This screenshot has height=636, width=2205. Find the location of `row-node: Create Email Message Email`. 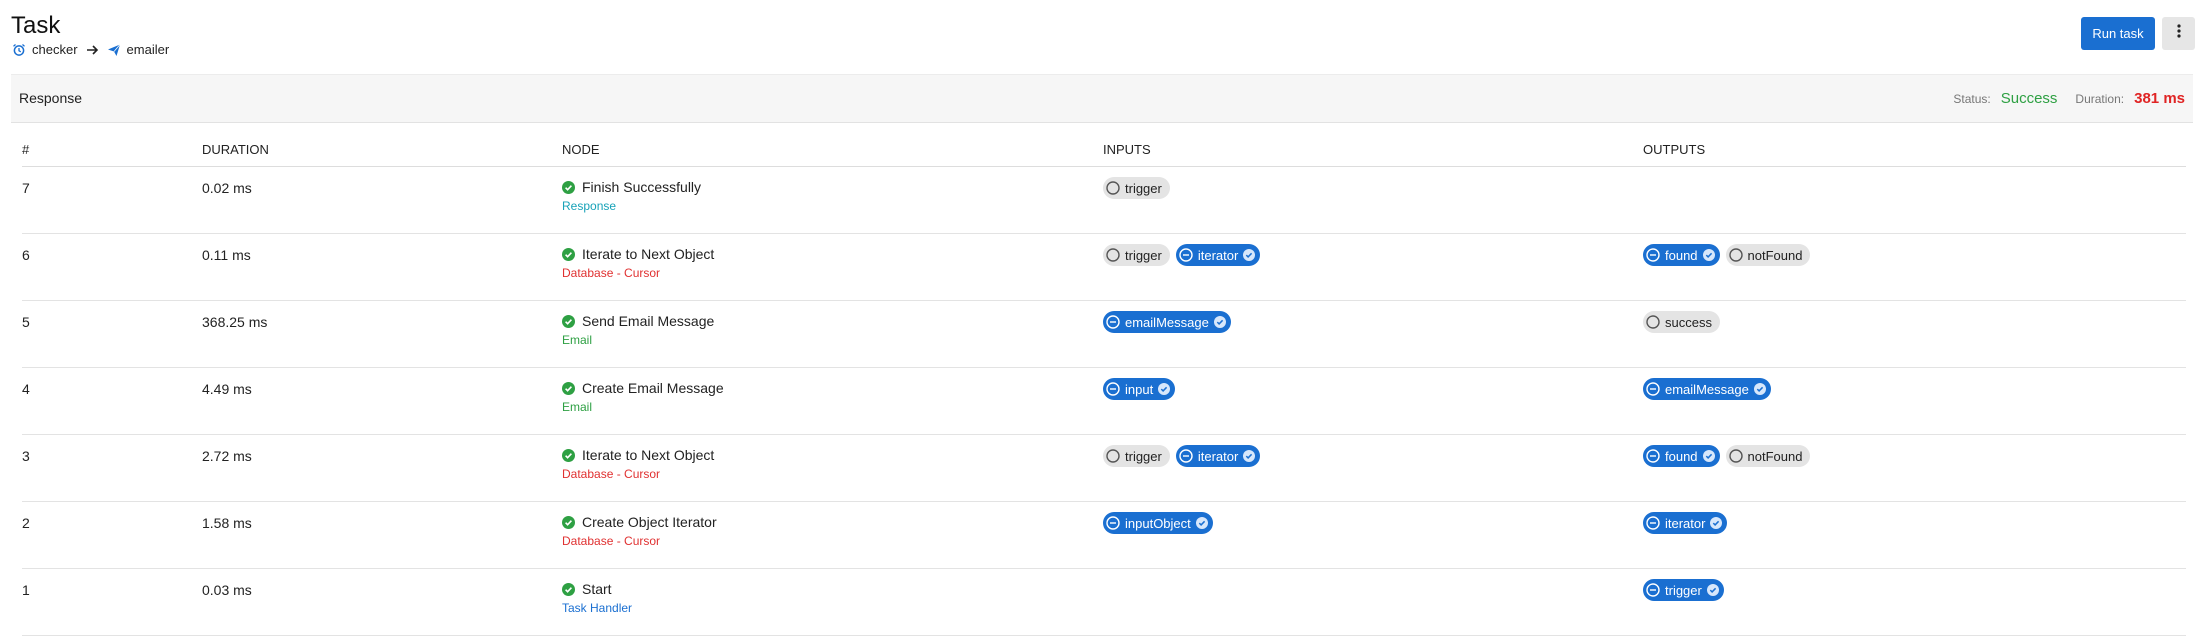

row-node: Create Email Message Email is located at coordinates (832, 401).